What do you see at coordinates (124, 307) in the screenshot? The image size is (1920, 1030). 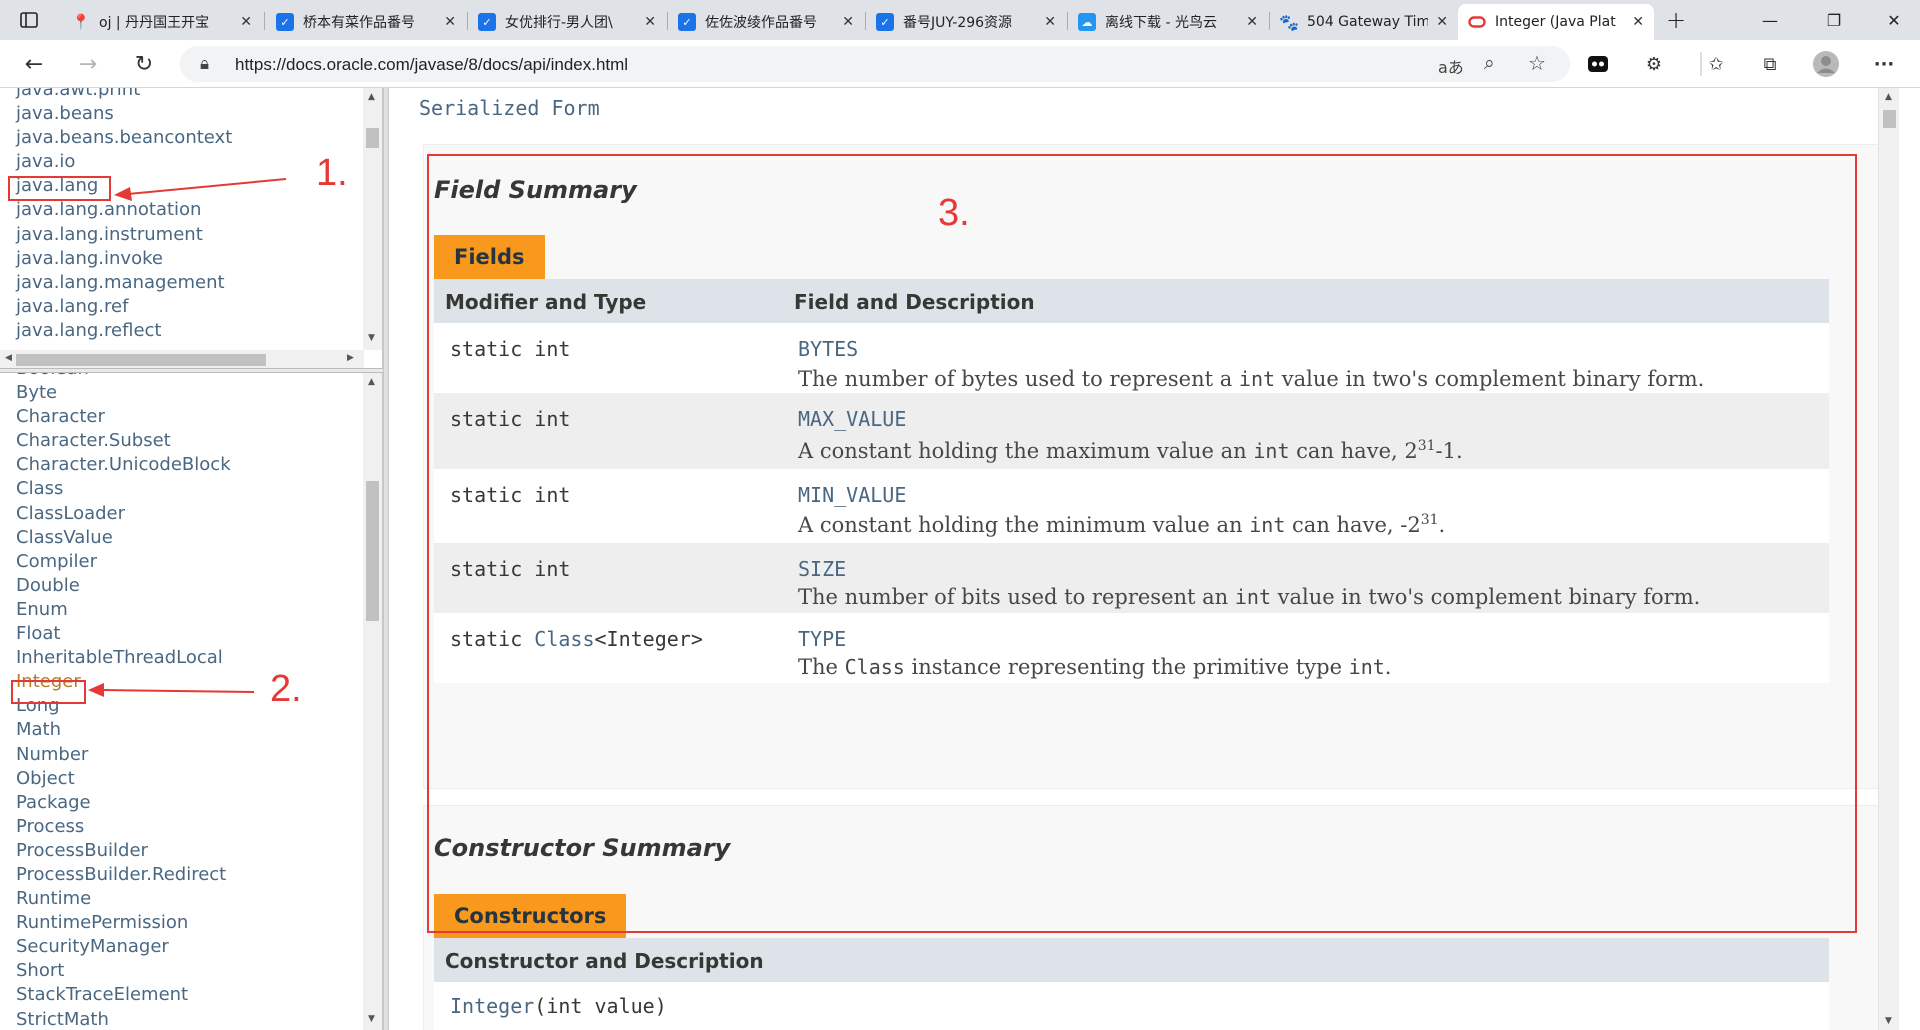 I see `package-link: java.lang.ref` at bounding box center [124, 307].